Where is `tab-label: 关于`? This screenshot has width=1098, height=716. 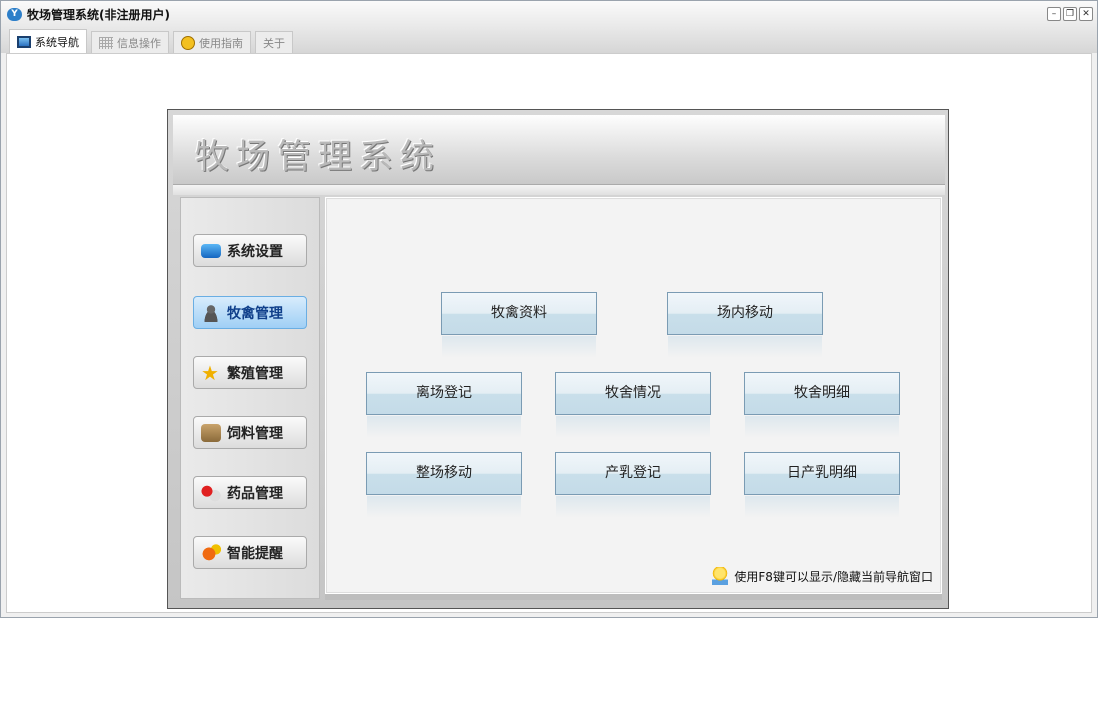
tab-label: 关于 is located at coordinates (274, 43).